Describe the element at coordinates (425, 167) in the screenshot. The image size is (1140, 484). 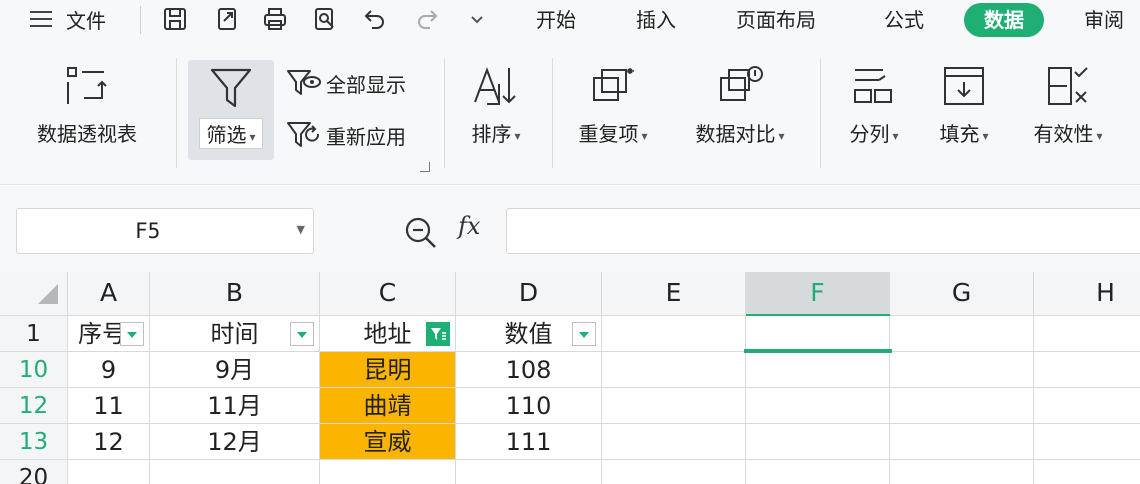
I see `group-launcher-icon` at that location.